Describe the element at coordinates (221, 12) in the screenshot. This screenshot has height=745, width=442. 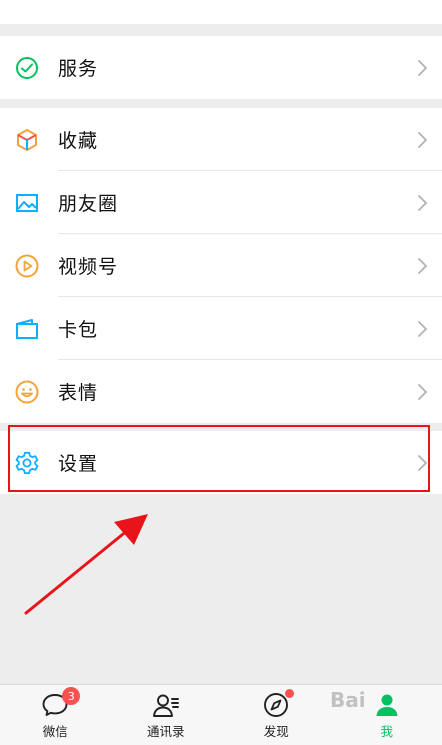
I see `top-header-area` at that location.